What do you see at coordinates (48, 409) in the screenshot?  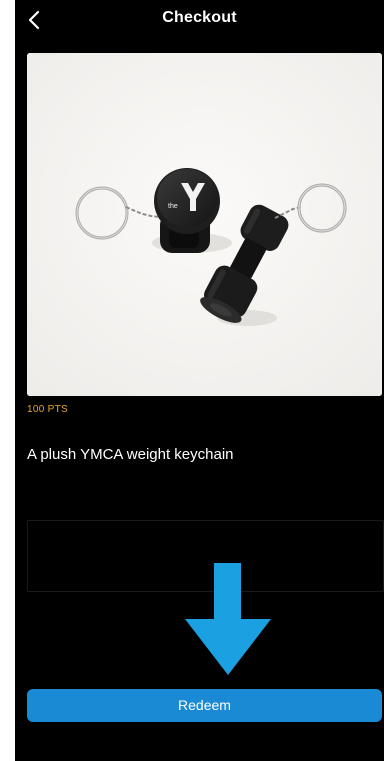 I see `points-price: 100 PTS` at bounding box center [48, 409].